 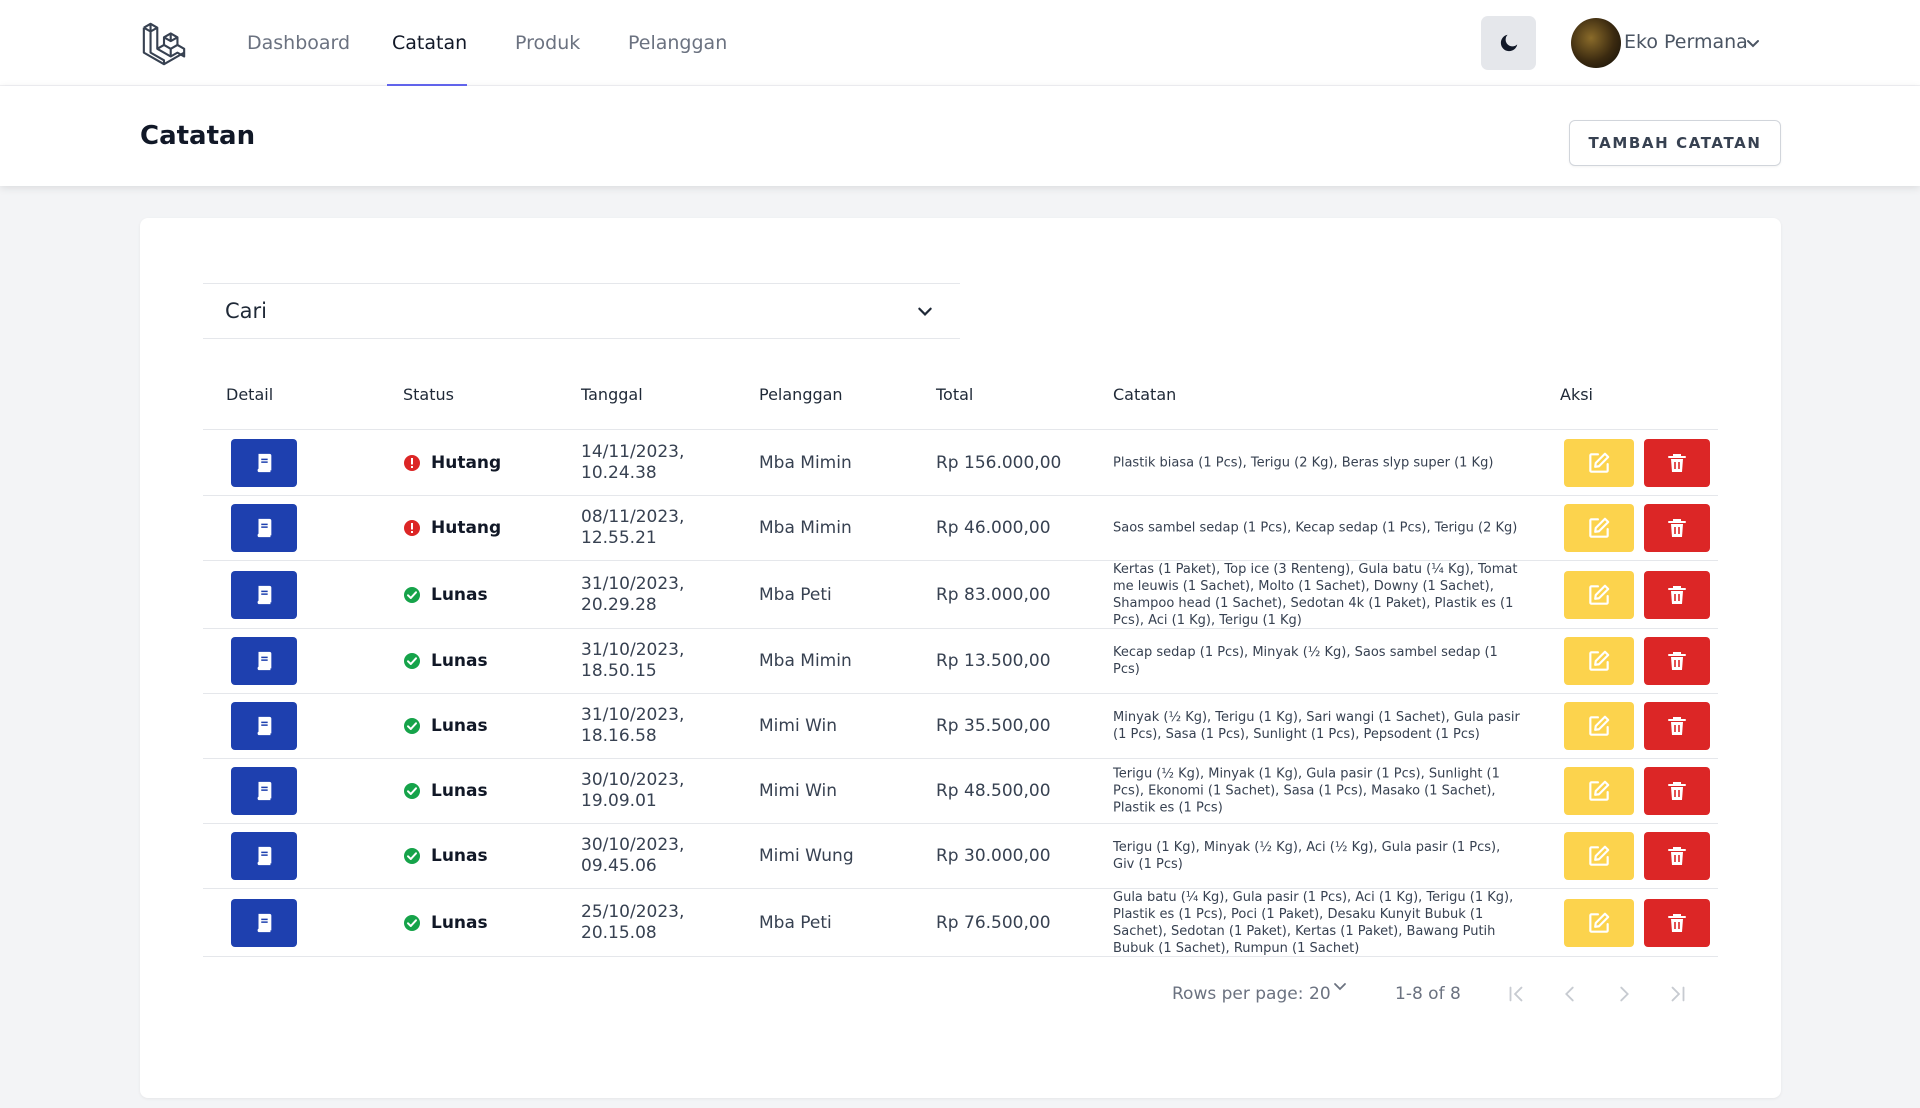 What do you see at coordinates (298, 43) in the screenshot?
I see `nav-link-dashboard: Dashboard` at bounding box center [298, 43].